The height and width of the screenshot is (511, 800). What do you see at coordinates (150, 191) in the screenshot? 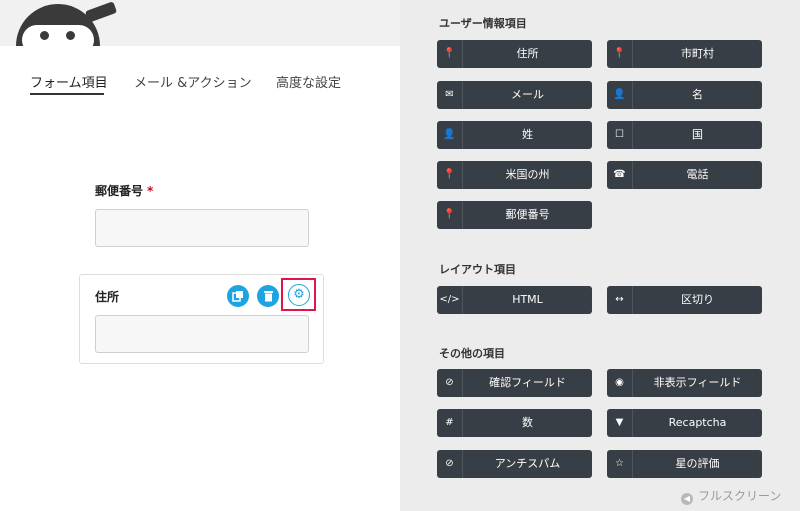
I see `required-mark: *` at bounding box center [150, 191].